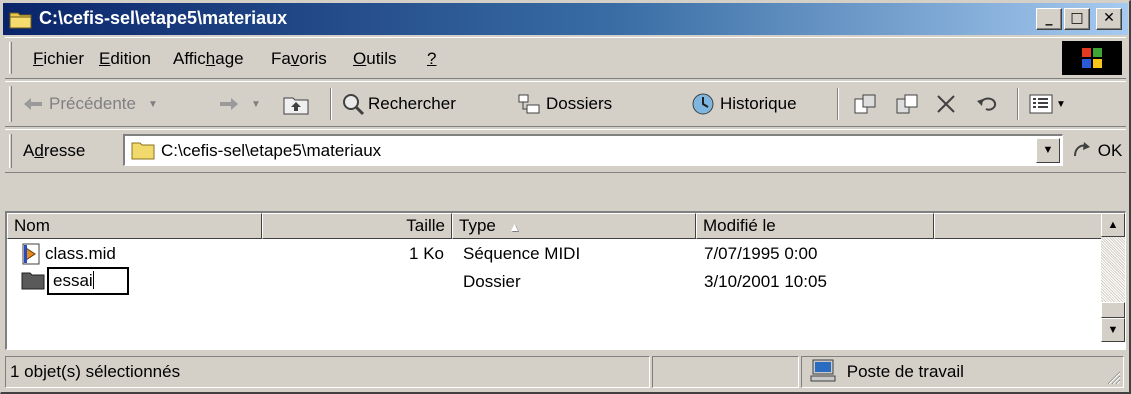 This screenshot has height=394, width=1131. I want to click on views-icon, so click(1041, 104).